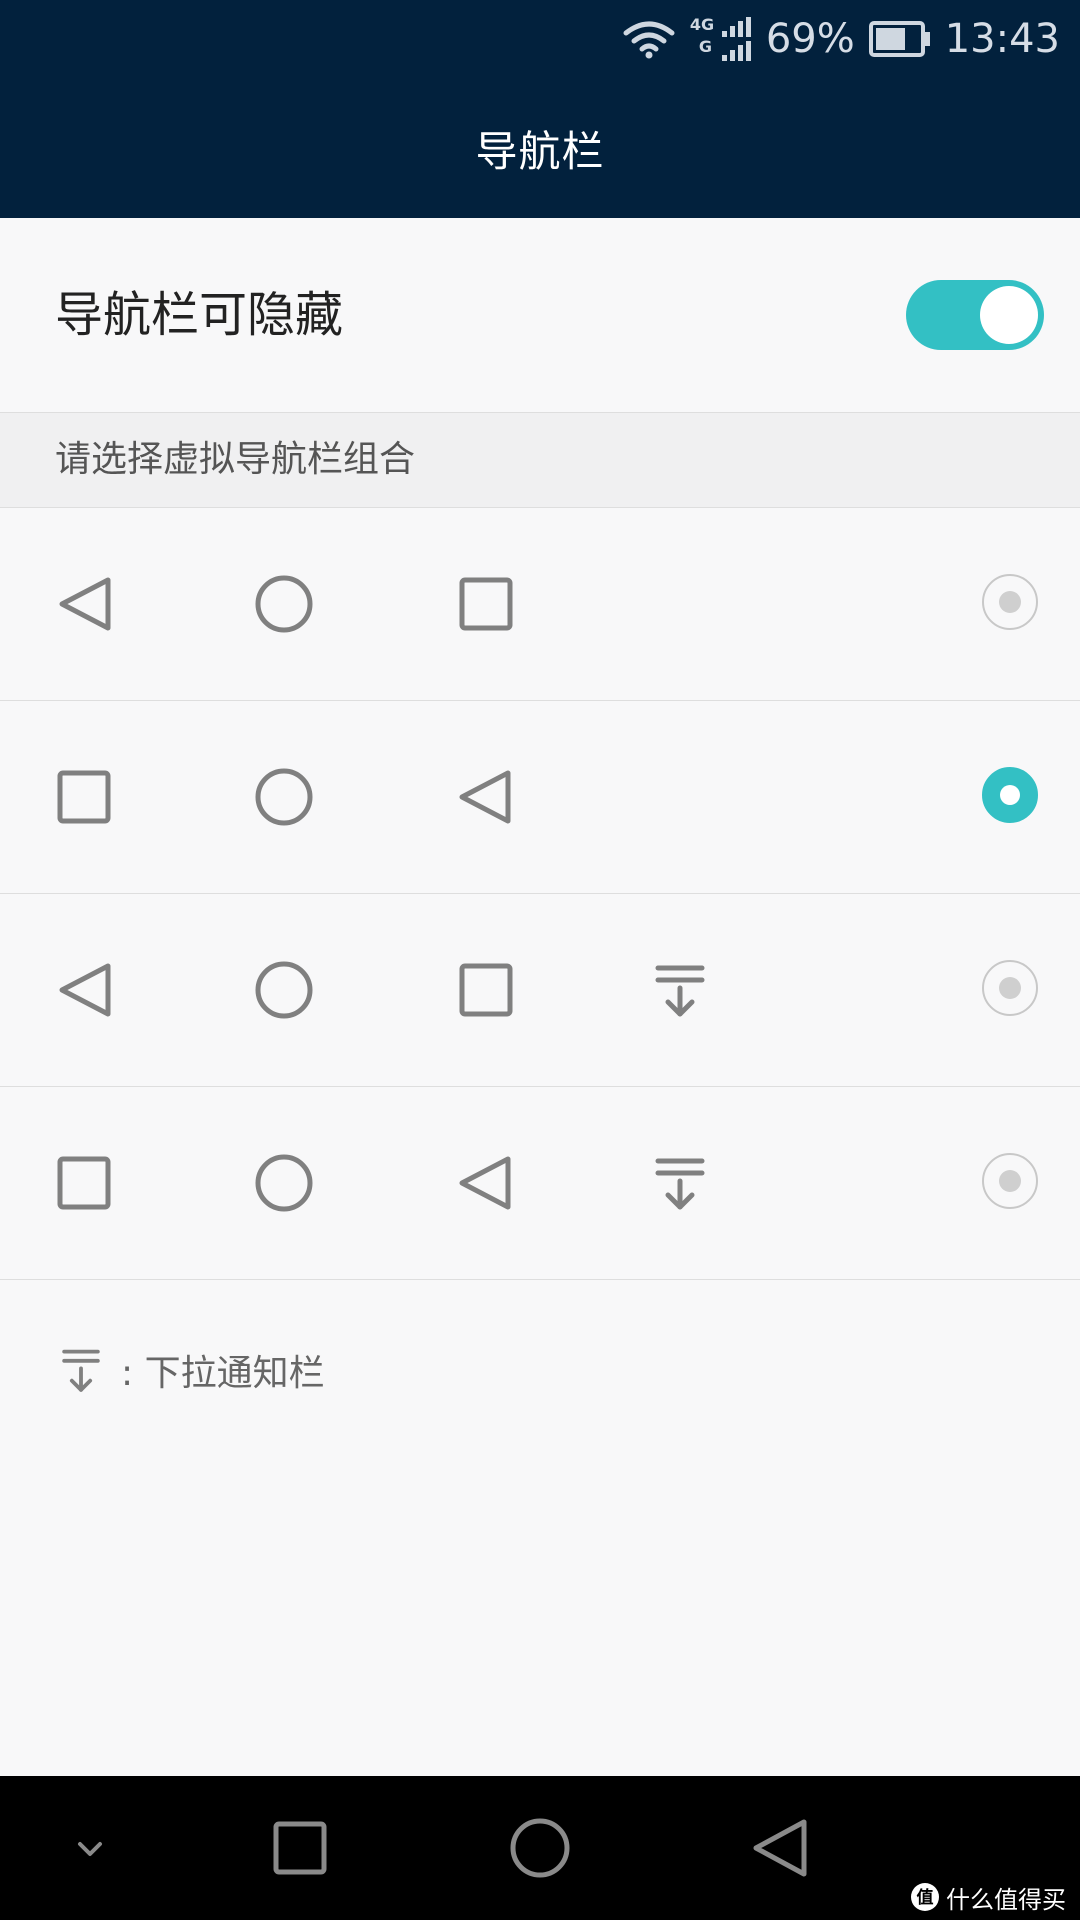  What do you see at coordinates (1009, 315) in the screenshot?
I see `toggle-knob` at bounding box center [1009, 315].